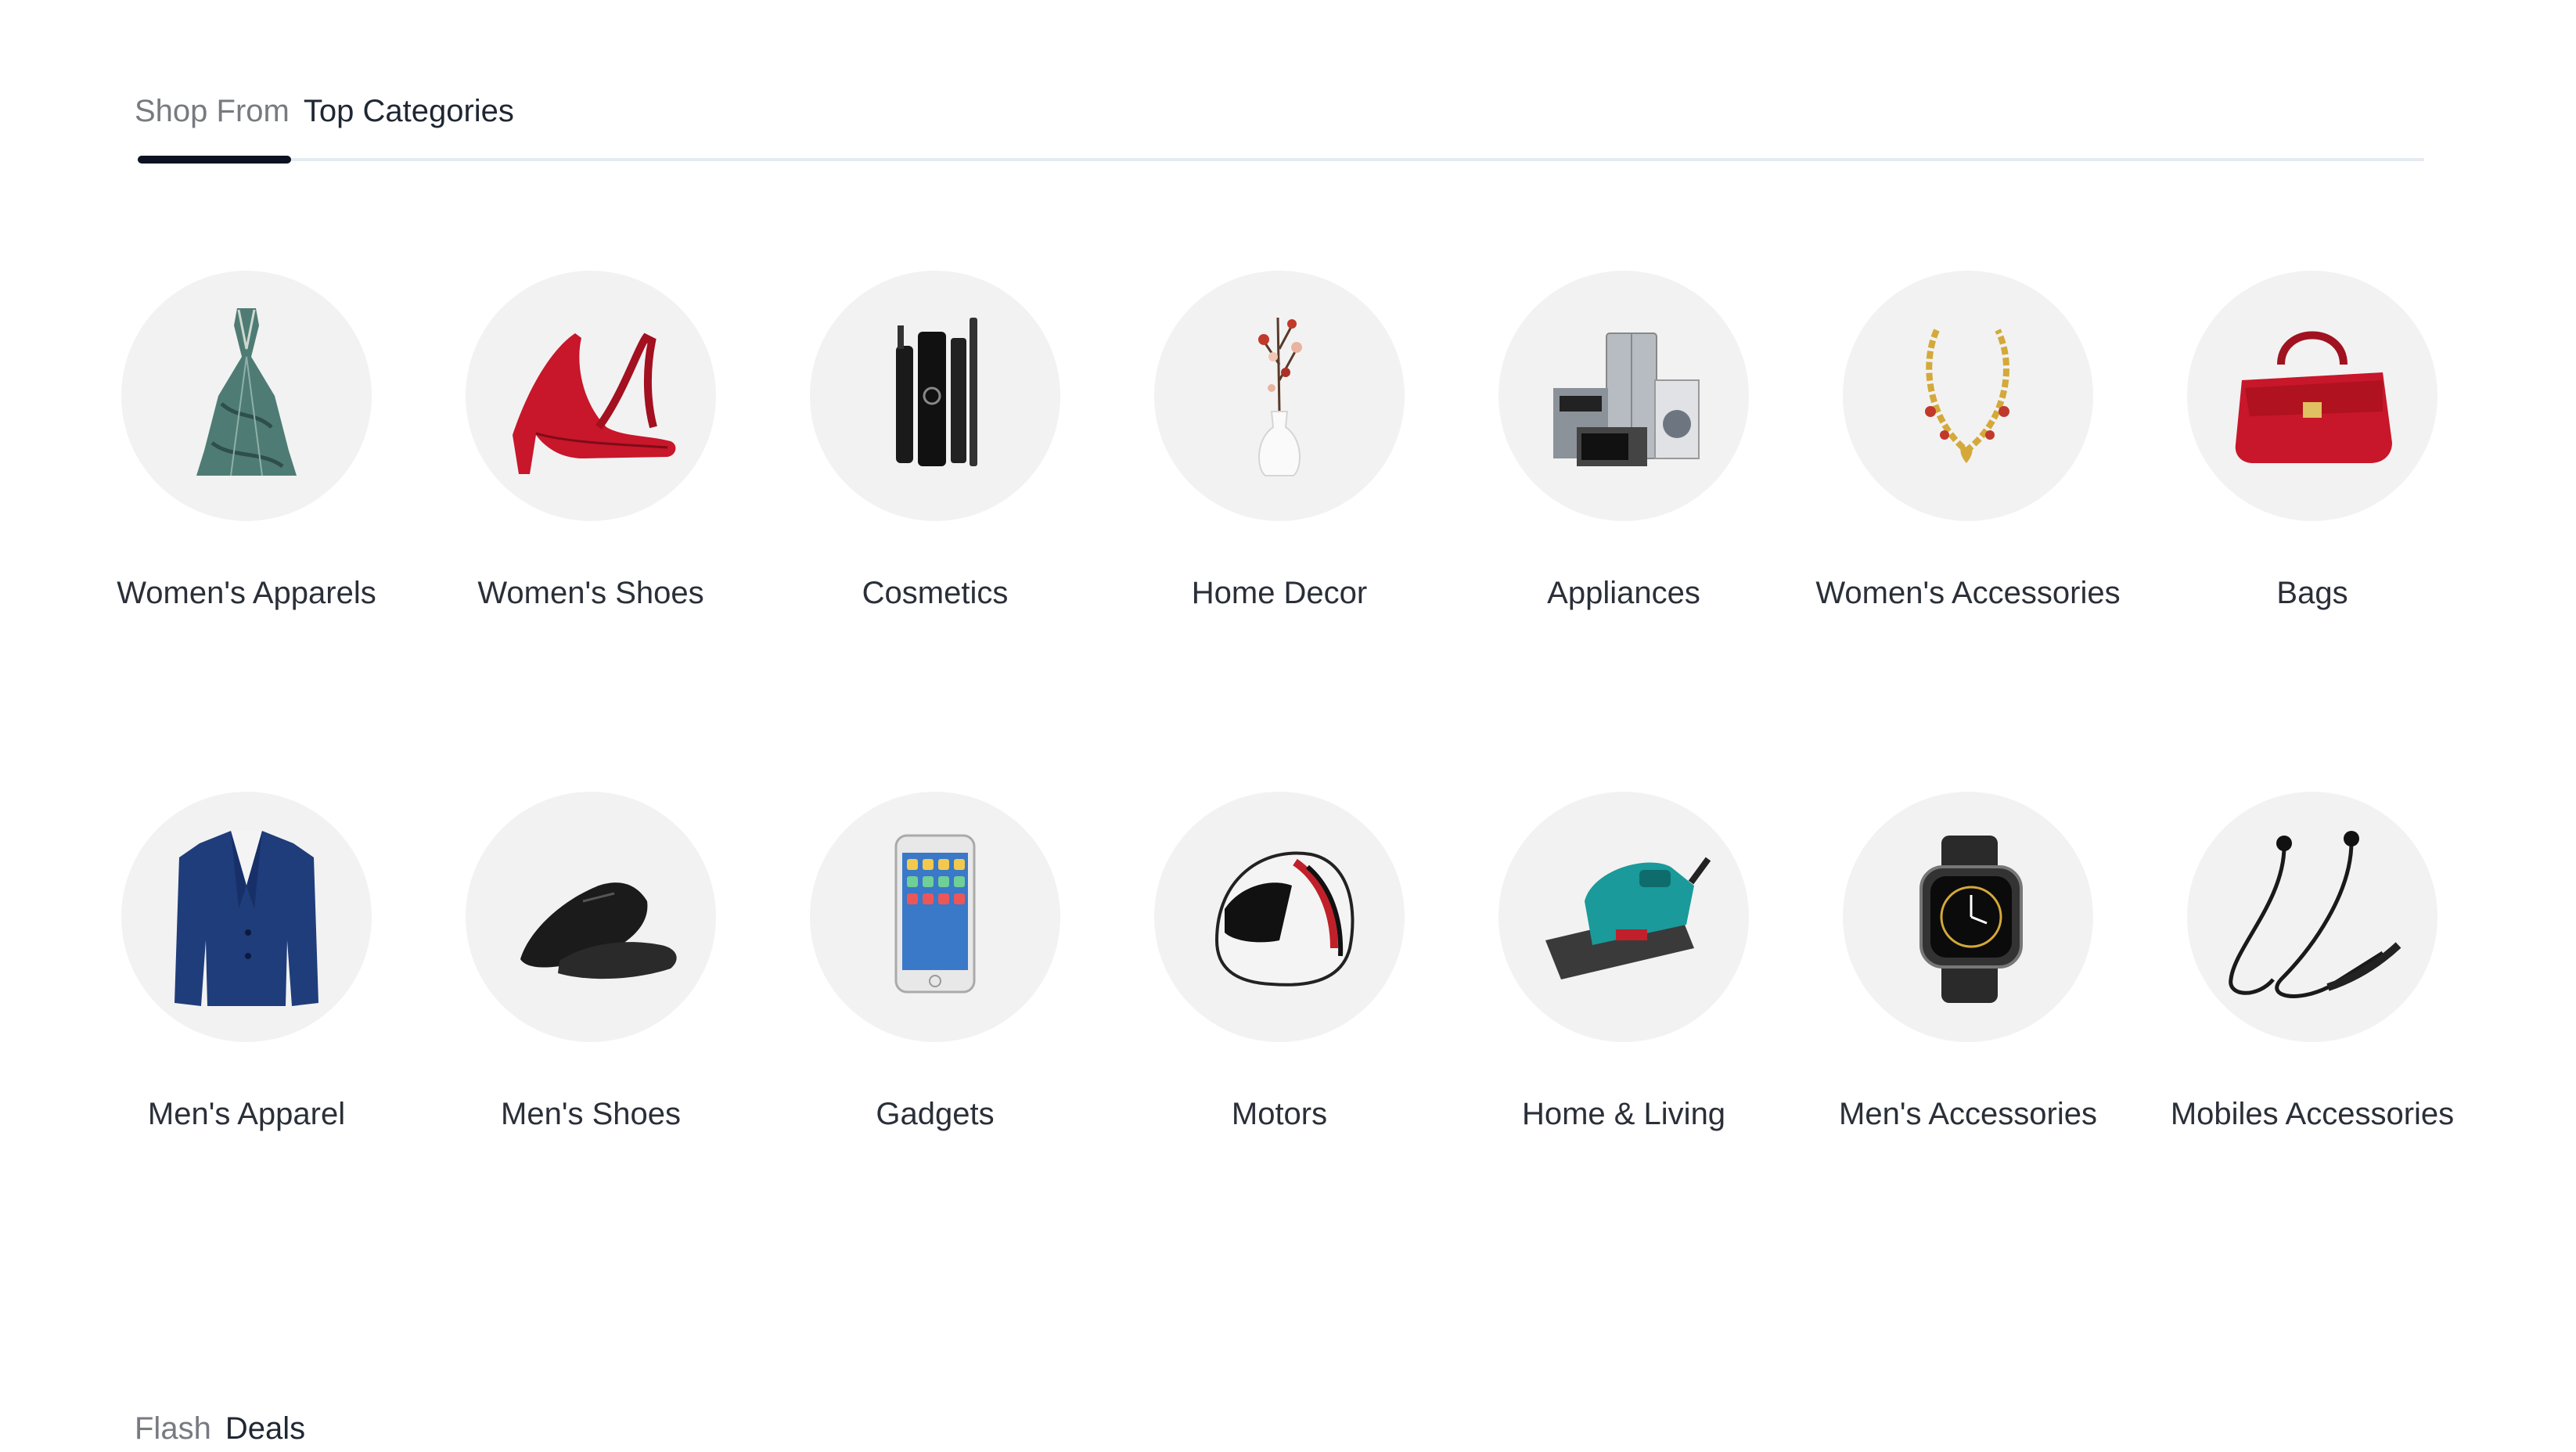  What do you see at coordinates (1968, 1114) in the screenshot?
I see `category-label: Men's Accessories` at bounding box center [1968, 1114].